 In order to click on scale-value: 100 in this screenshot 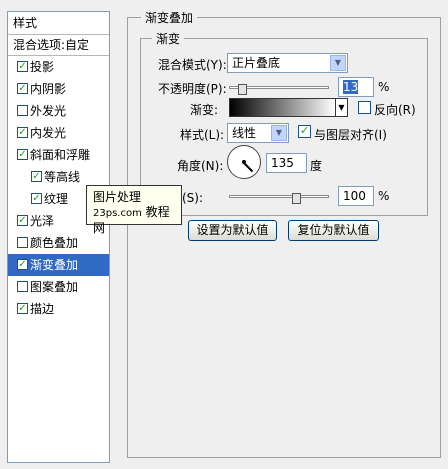, I will do `click(354, 196)`.